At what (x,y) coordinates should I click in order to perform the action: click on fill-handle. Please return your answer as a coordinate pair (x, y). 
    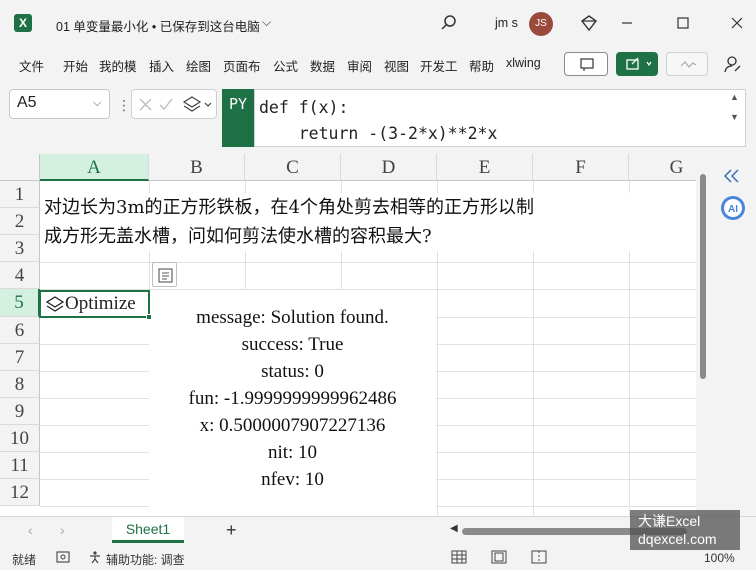
    Looking at the image, I should click on (149, 317).